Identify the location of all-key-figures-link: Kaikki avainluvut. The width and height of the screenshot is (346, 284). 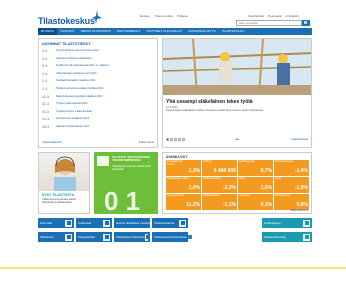
(299, 210).